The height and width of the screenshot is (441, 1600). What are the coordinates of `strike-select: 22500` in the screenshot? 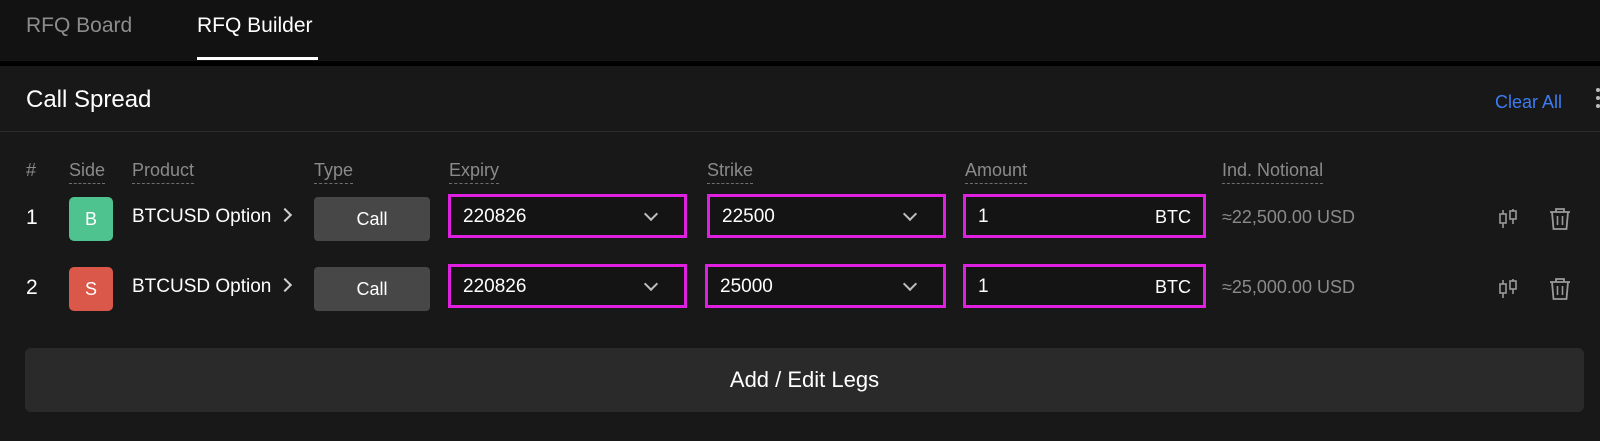 It's located at (826, 216).